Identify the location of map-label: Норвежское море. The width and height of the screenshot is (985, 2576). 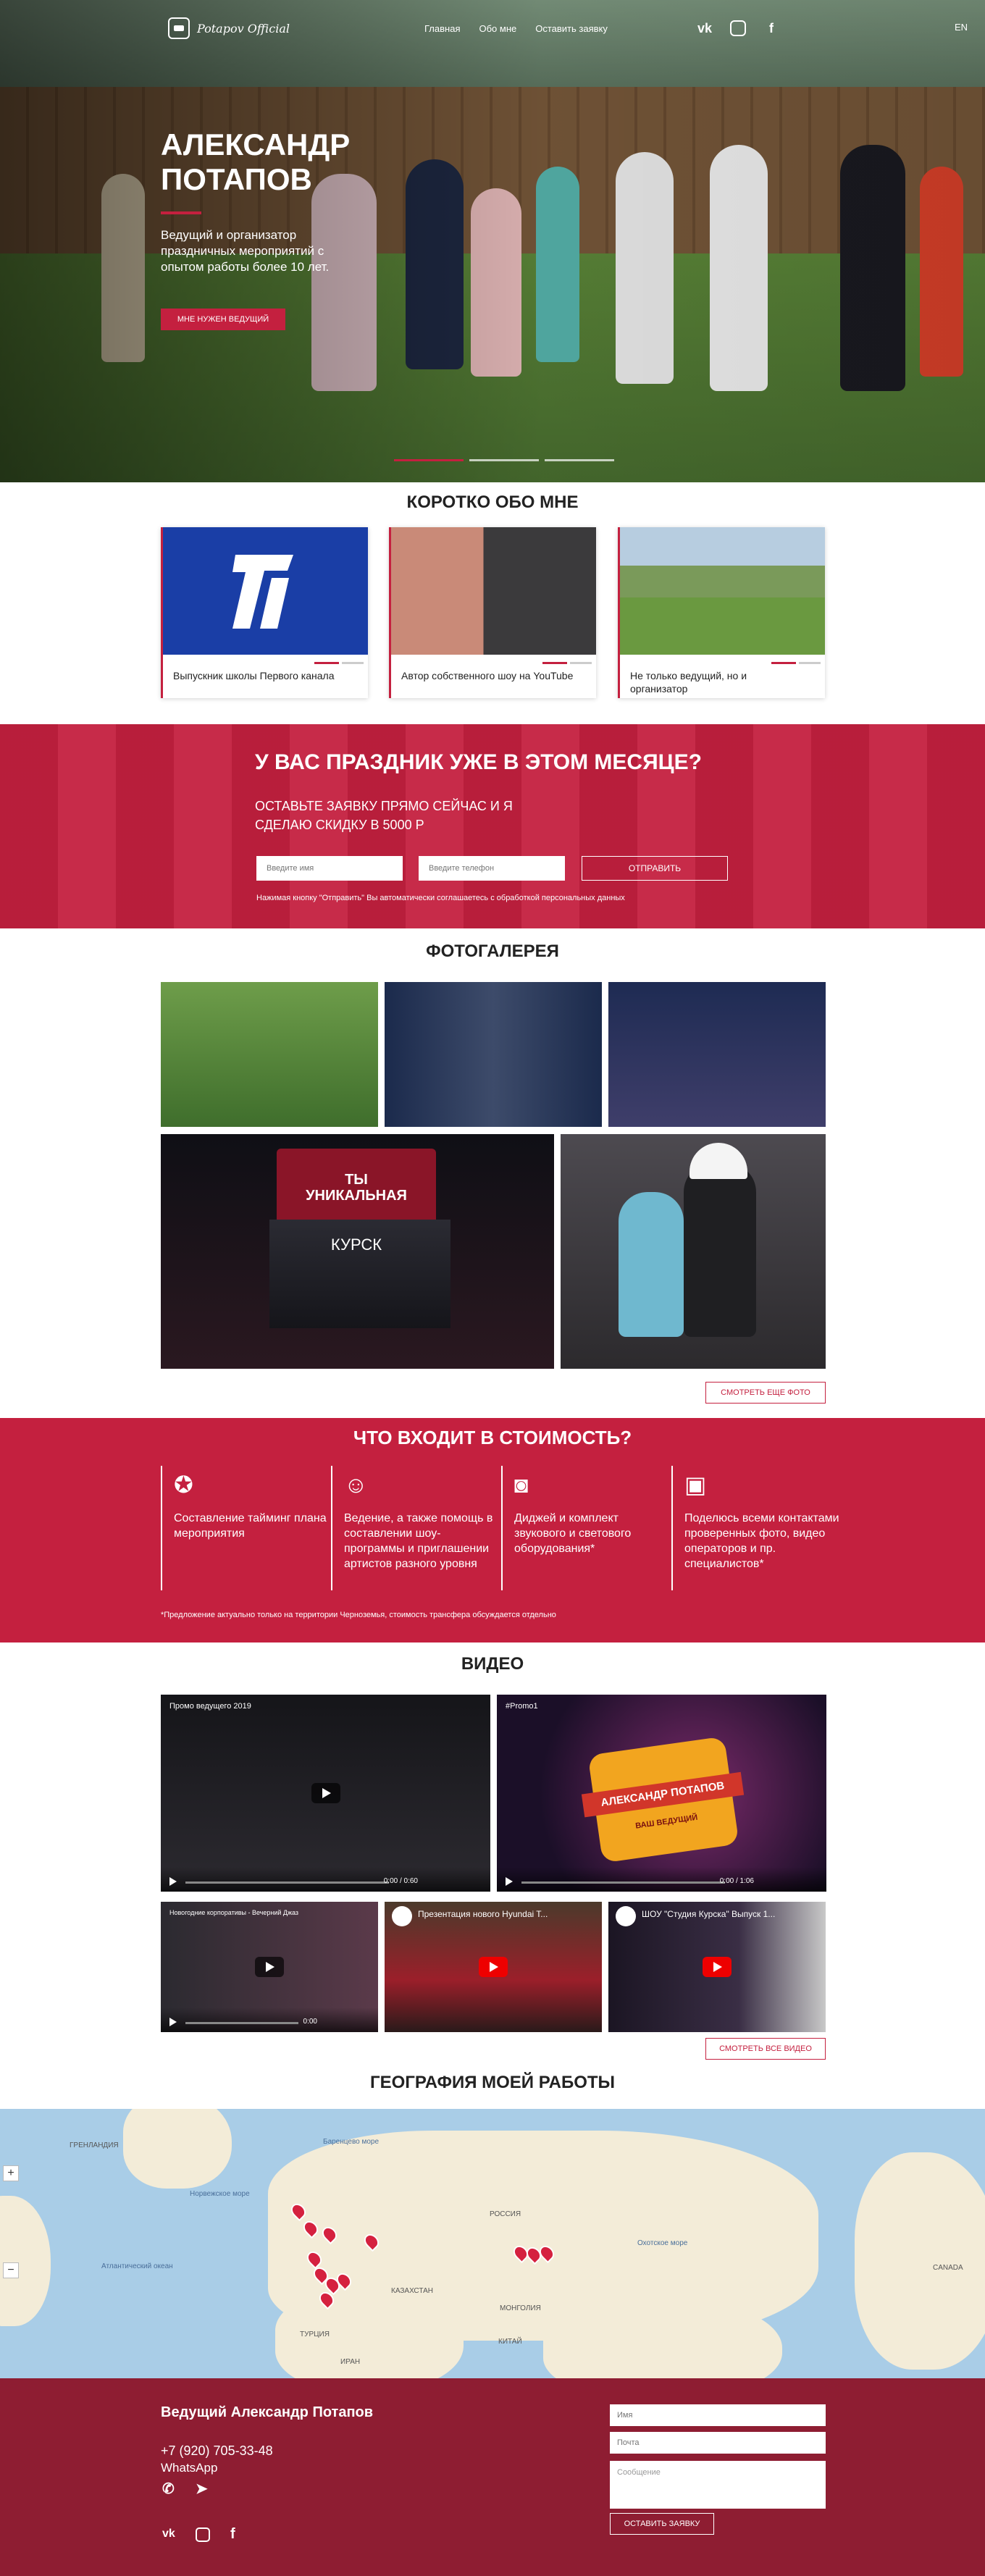
(220, 2194).